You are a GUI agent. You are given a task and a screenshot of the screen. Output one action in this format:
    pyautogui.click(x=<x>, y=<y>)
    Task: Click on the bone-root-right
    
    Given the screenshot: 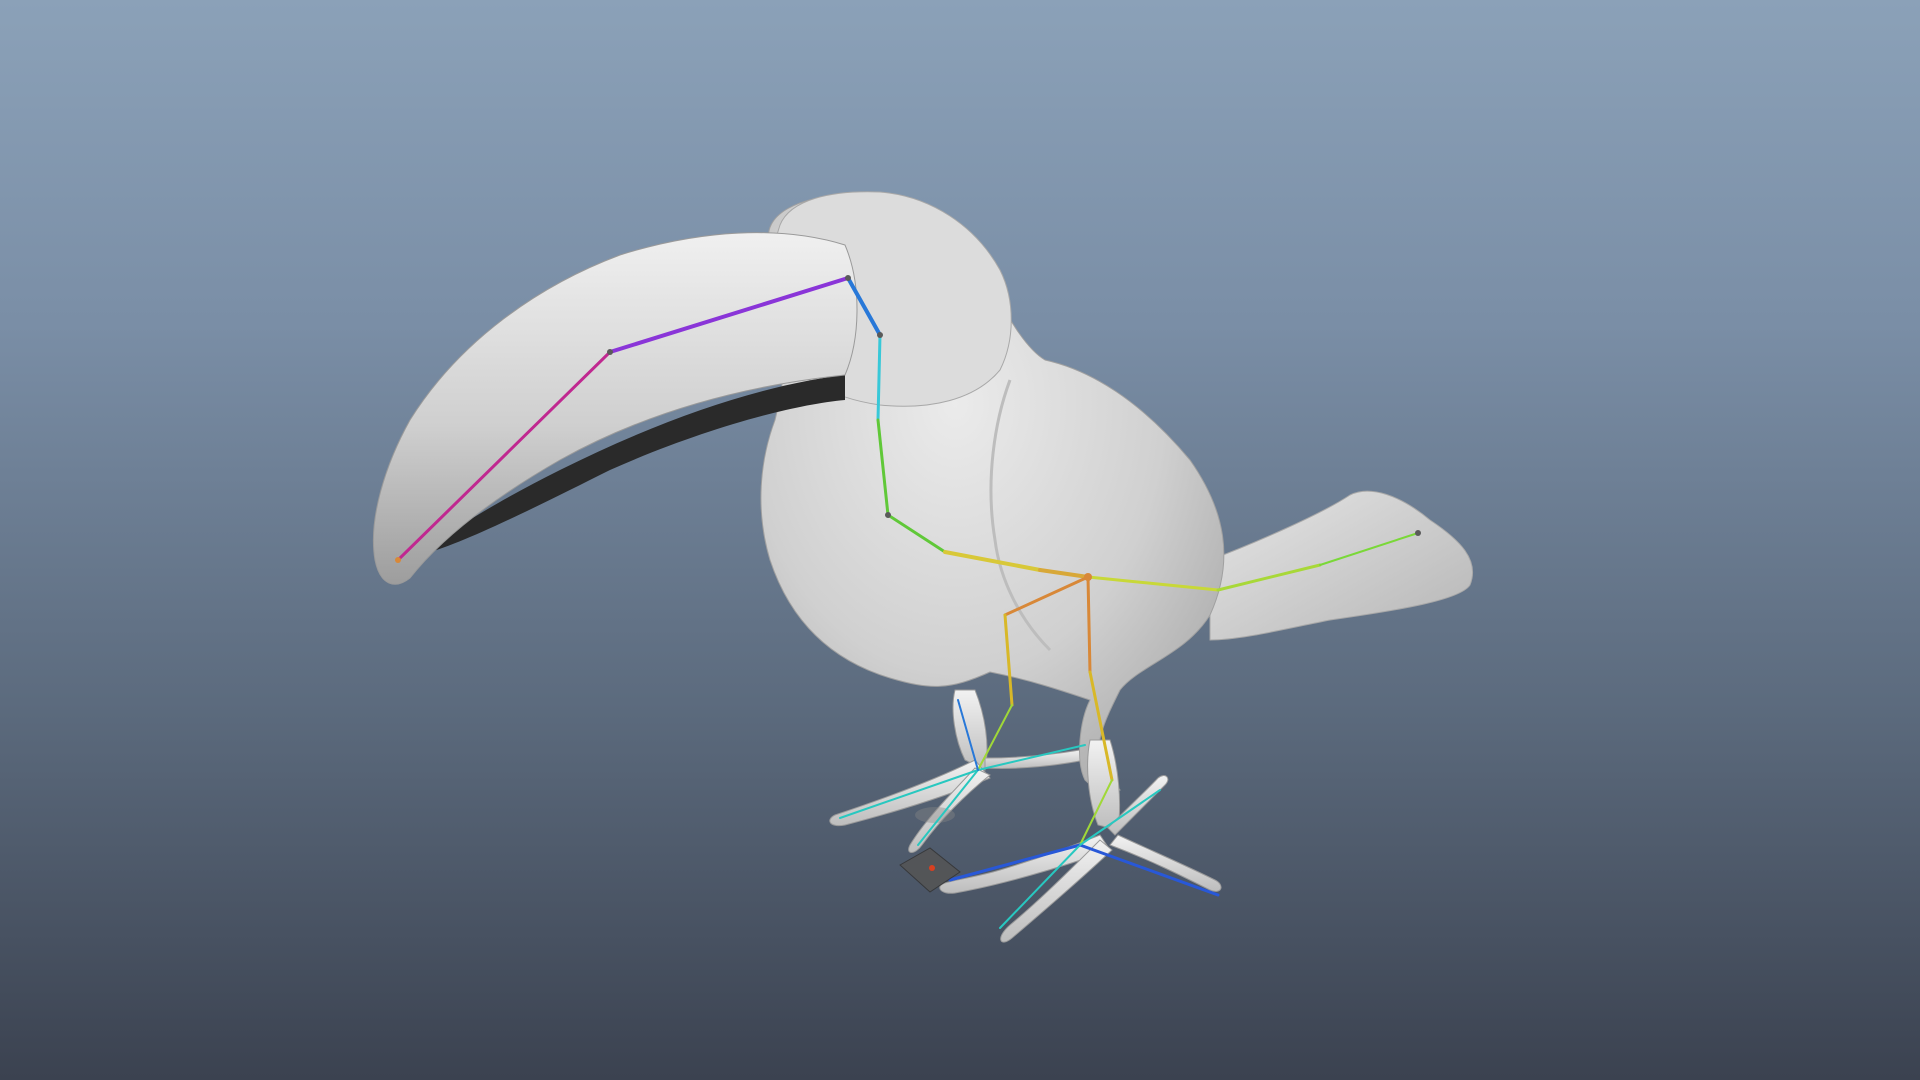 What is the action you would take?
    pyautogui.click(x=1089, y=624)
    